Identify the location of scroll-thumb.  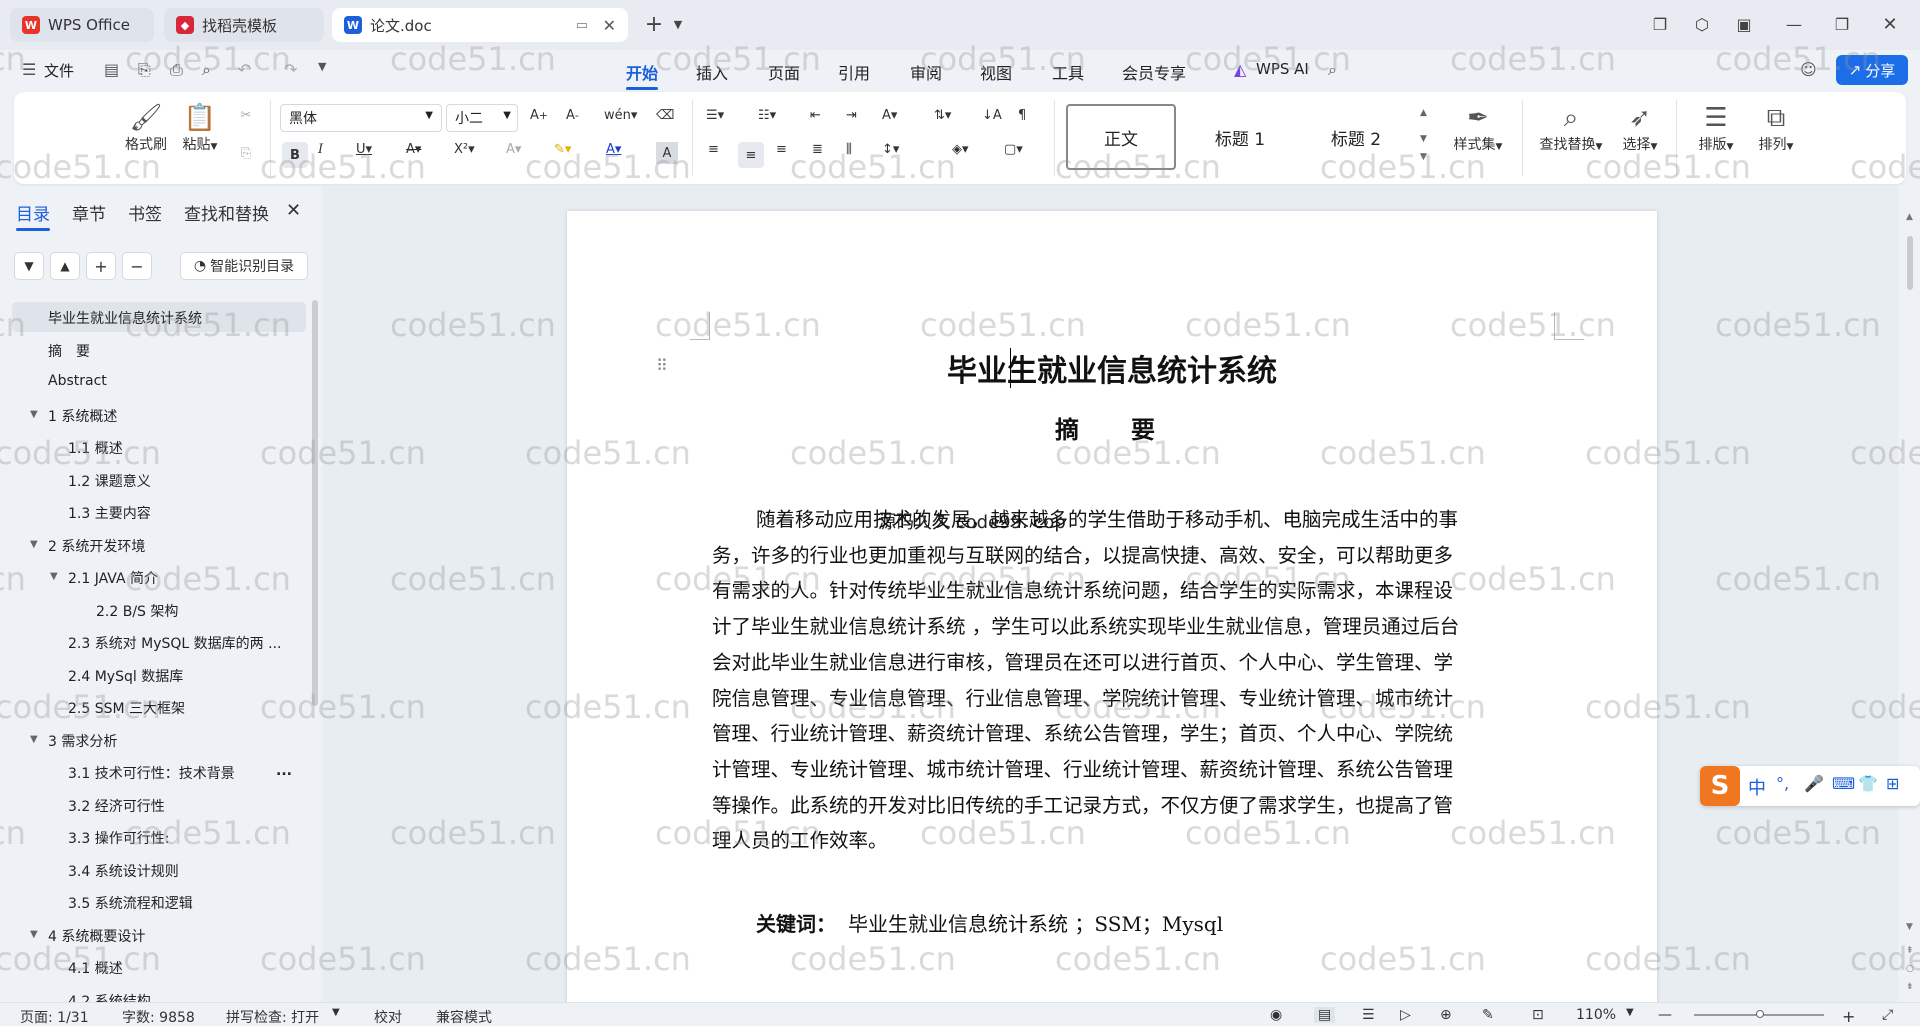
(1910, 263).